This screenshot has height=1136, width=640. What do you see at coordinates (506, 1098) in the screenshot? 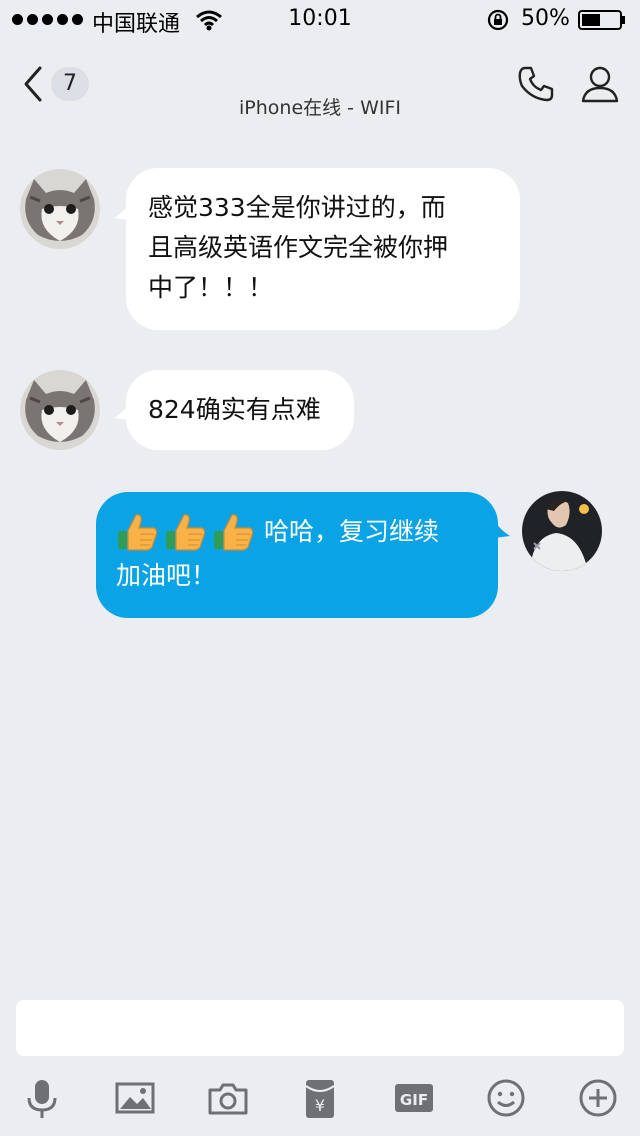
I see `emoji-icon` at bounding box center [506, 1098].